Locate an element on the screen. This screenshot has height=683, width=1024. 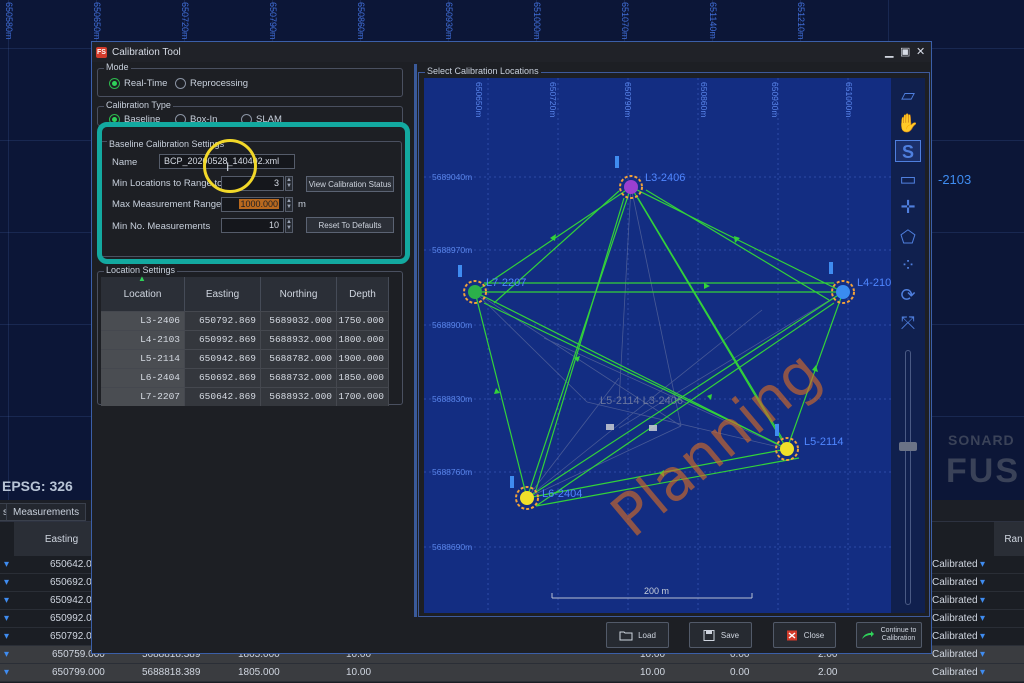
y-tick-label: 5688900m is located at coordinates (452, 325).